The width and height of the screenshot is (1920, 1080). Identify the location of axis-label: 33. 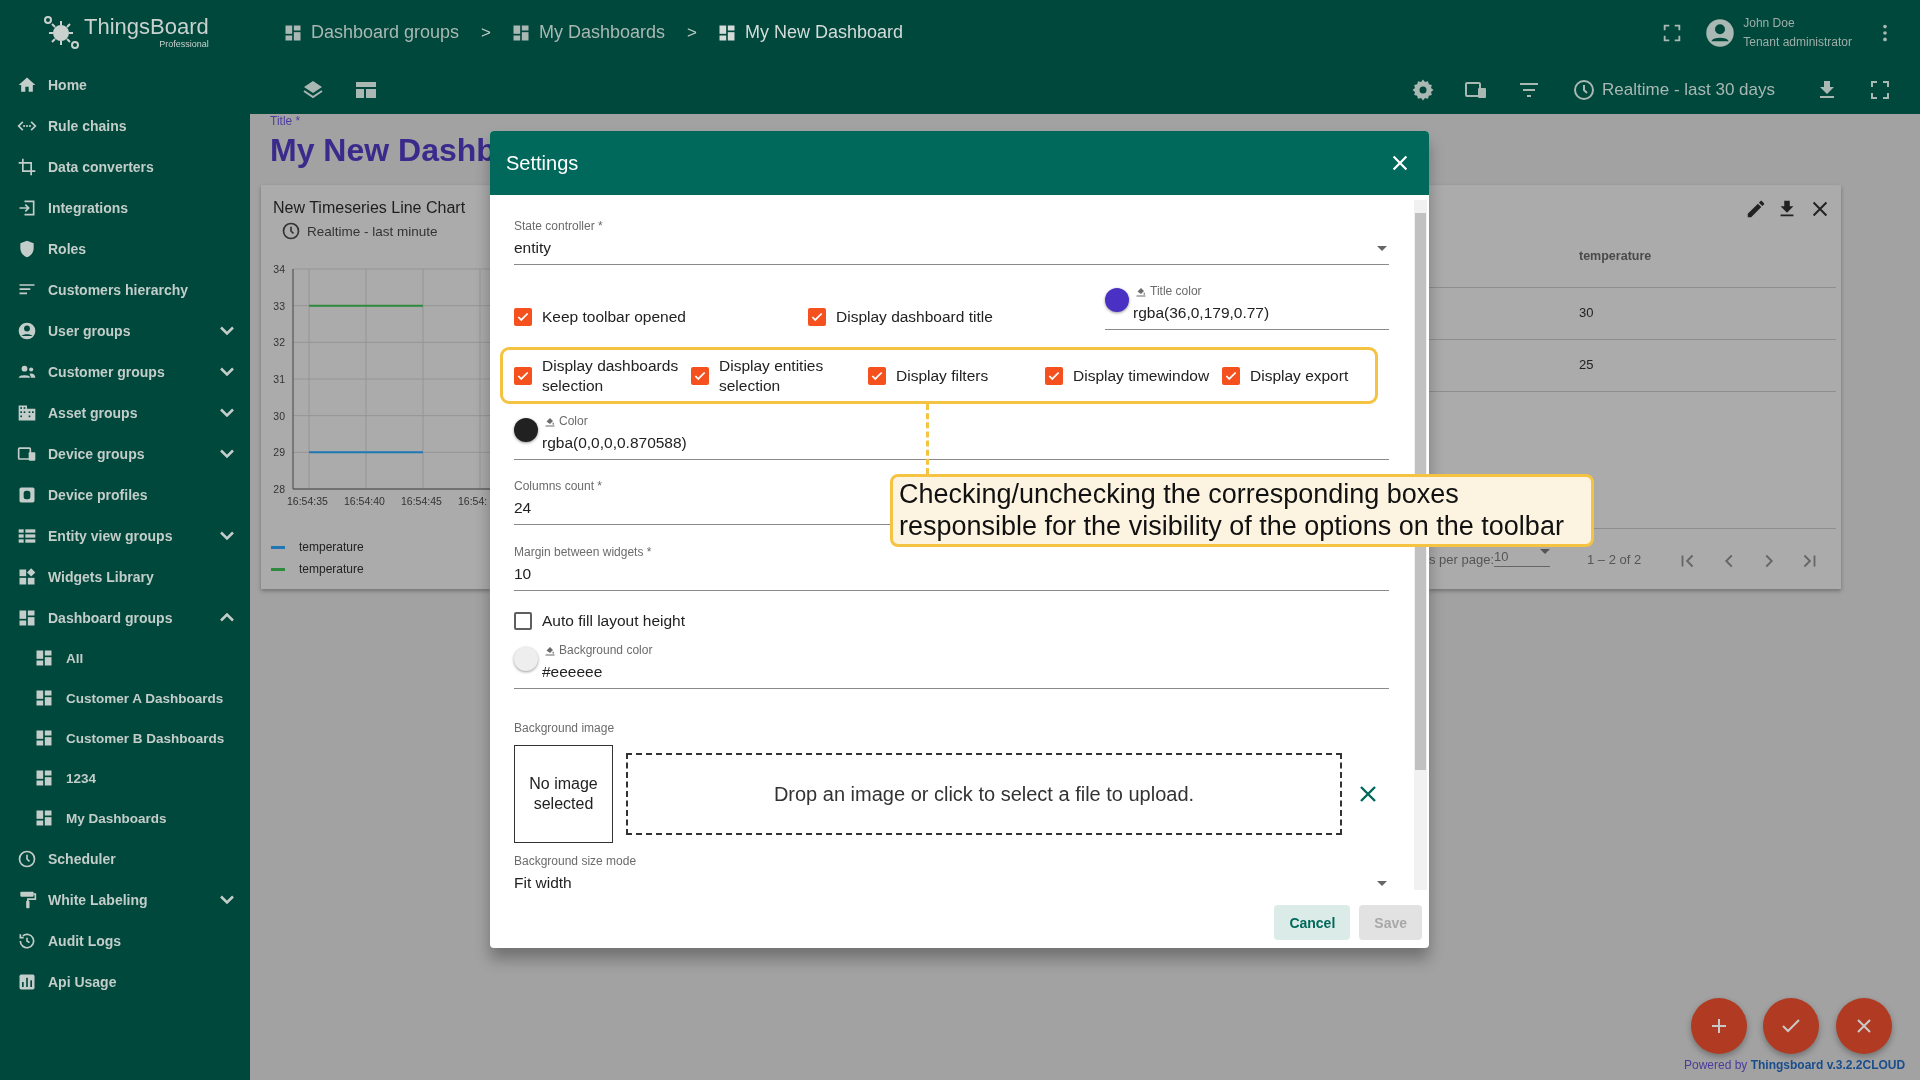
(279, 305).